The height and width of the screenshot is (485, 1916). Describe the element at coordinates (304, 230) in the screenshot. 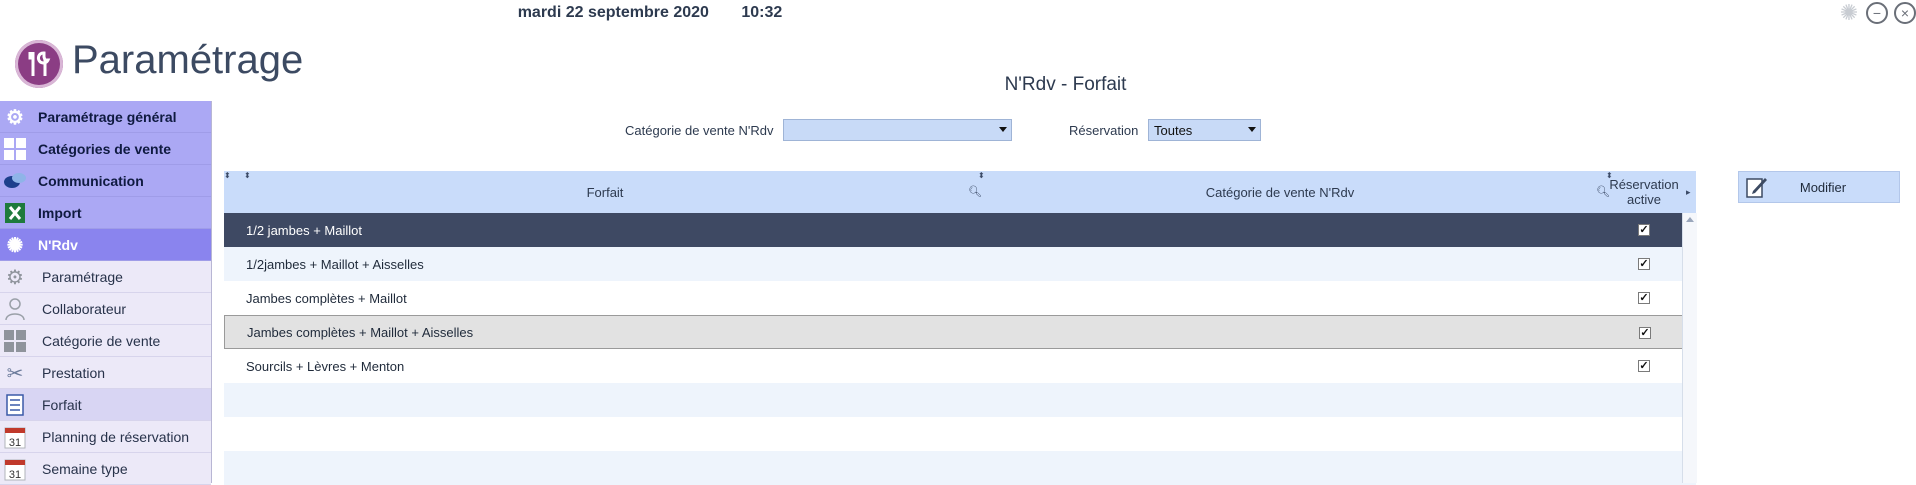

I see `cell-forfait: 1/2 jambes + Maillot` at that location.